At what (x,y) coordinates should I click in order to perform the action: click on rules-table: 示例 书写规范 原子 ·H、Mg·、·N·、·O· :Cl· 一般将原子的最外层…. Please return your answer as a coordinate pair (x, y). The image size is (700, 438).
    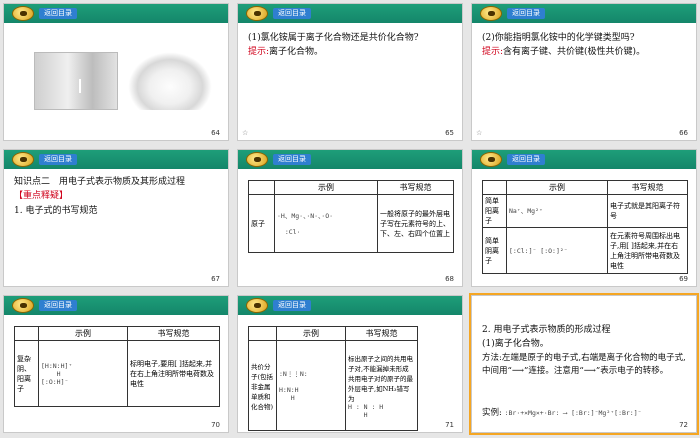
    Looking at the image, I should click on (351, 216).